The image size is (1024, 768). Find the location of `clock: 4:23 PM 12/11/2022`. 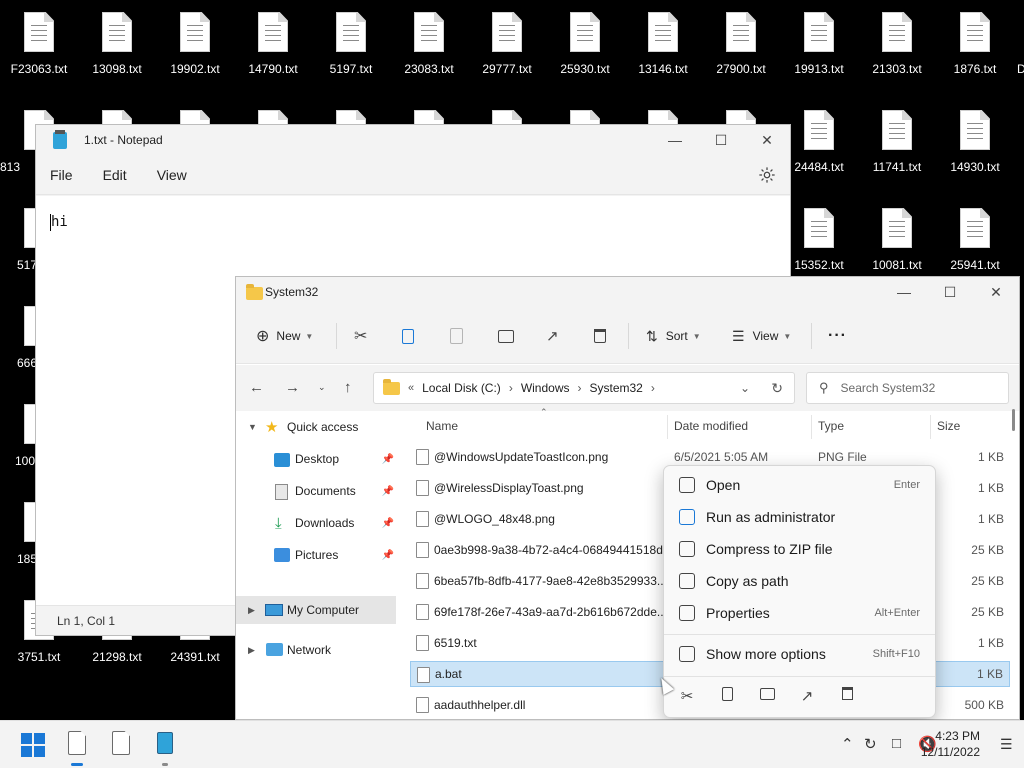

clock: 4:23 PM 12/11/2022 is located at coordinates (950, 744).